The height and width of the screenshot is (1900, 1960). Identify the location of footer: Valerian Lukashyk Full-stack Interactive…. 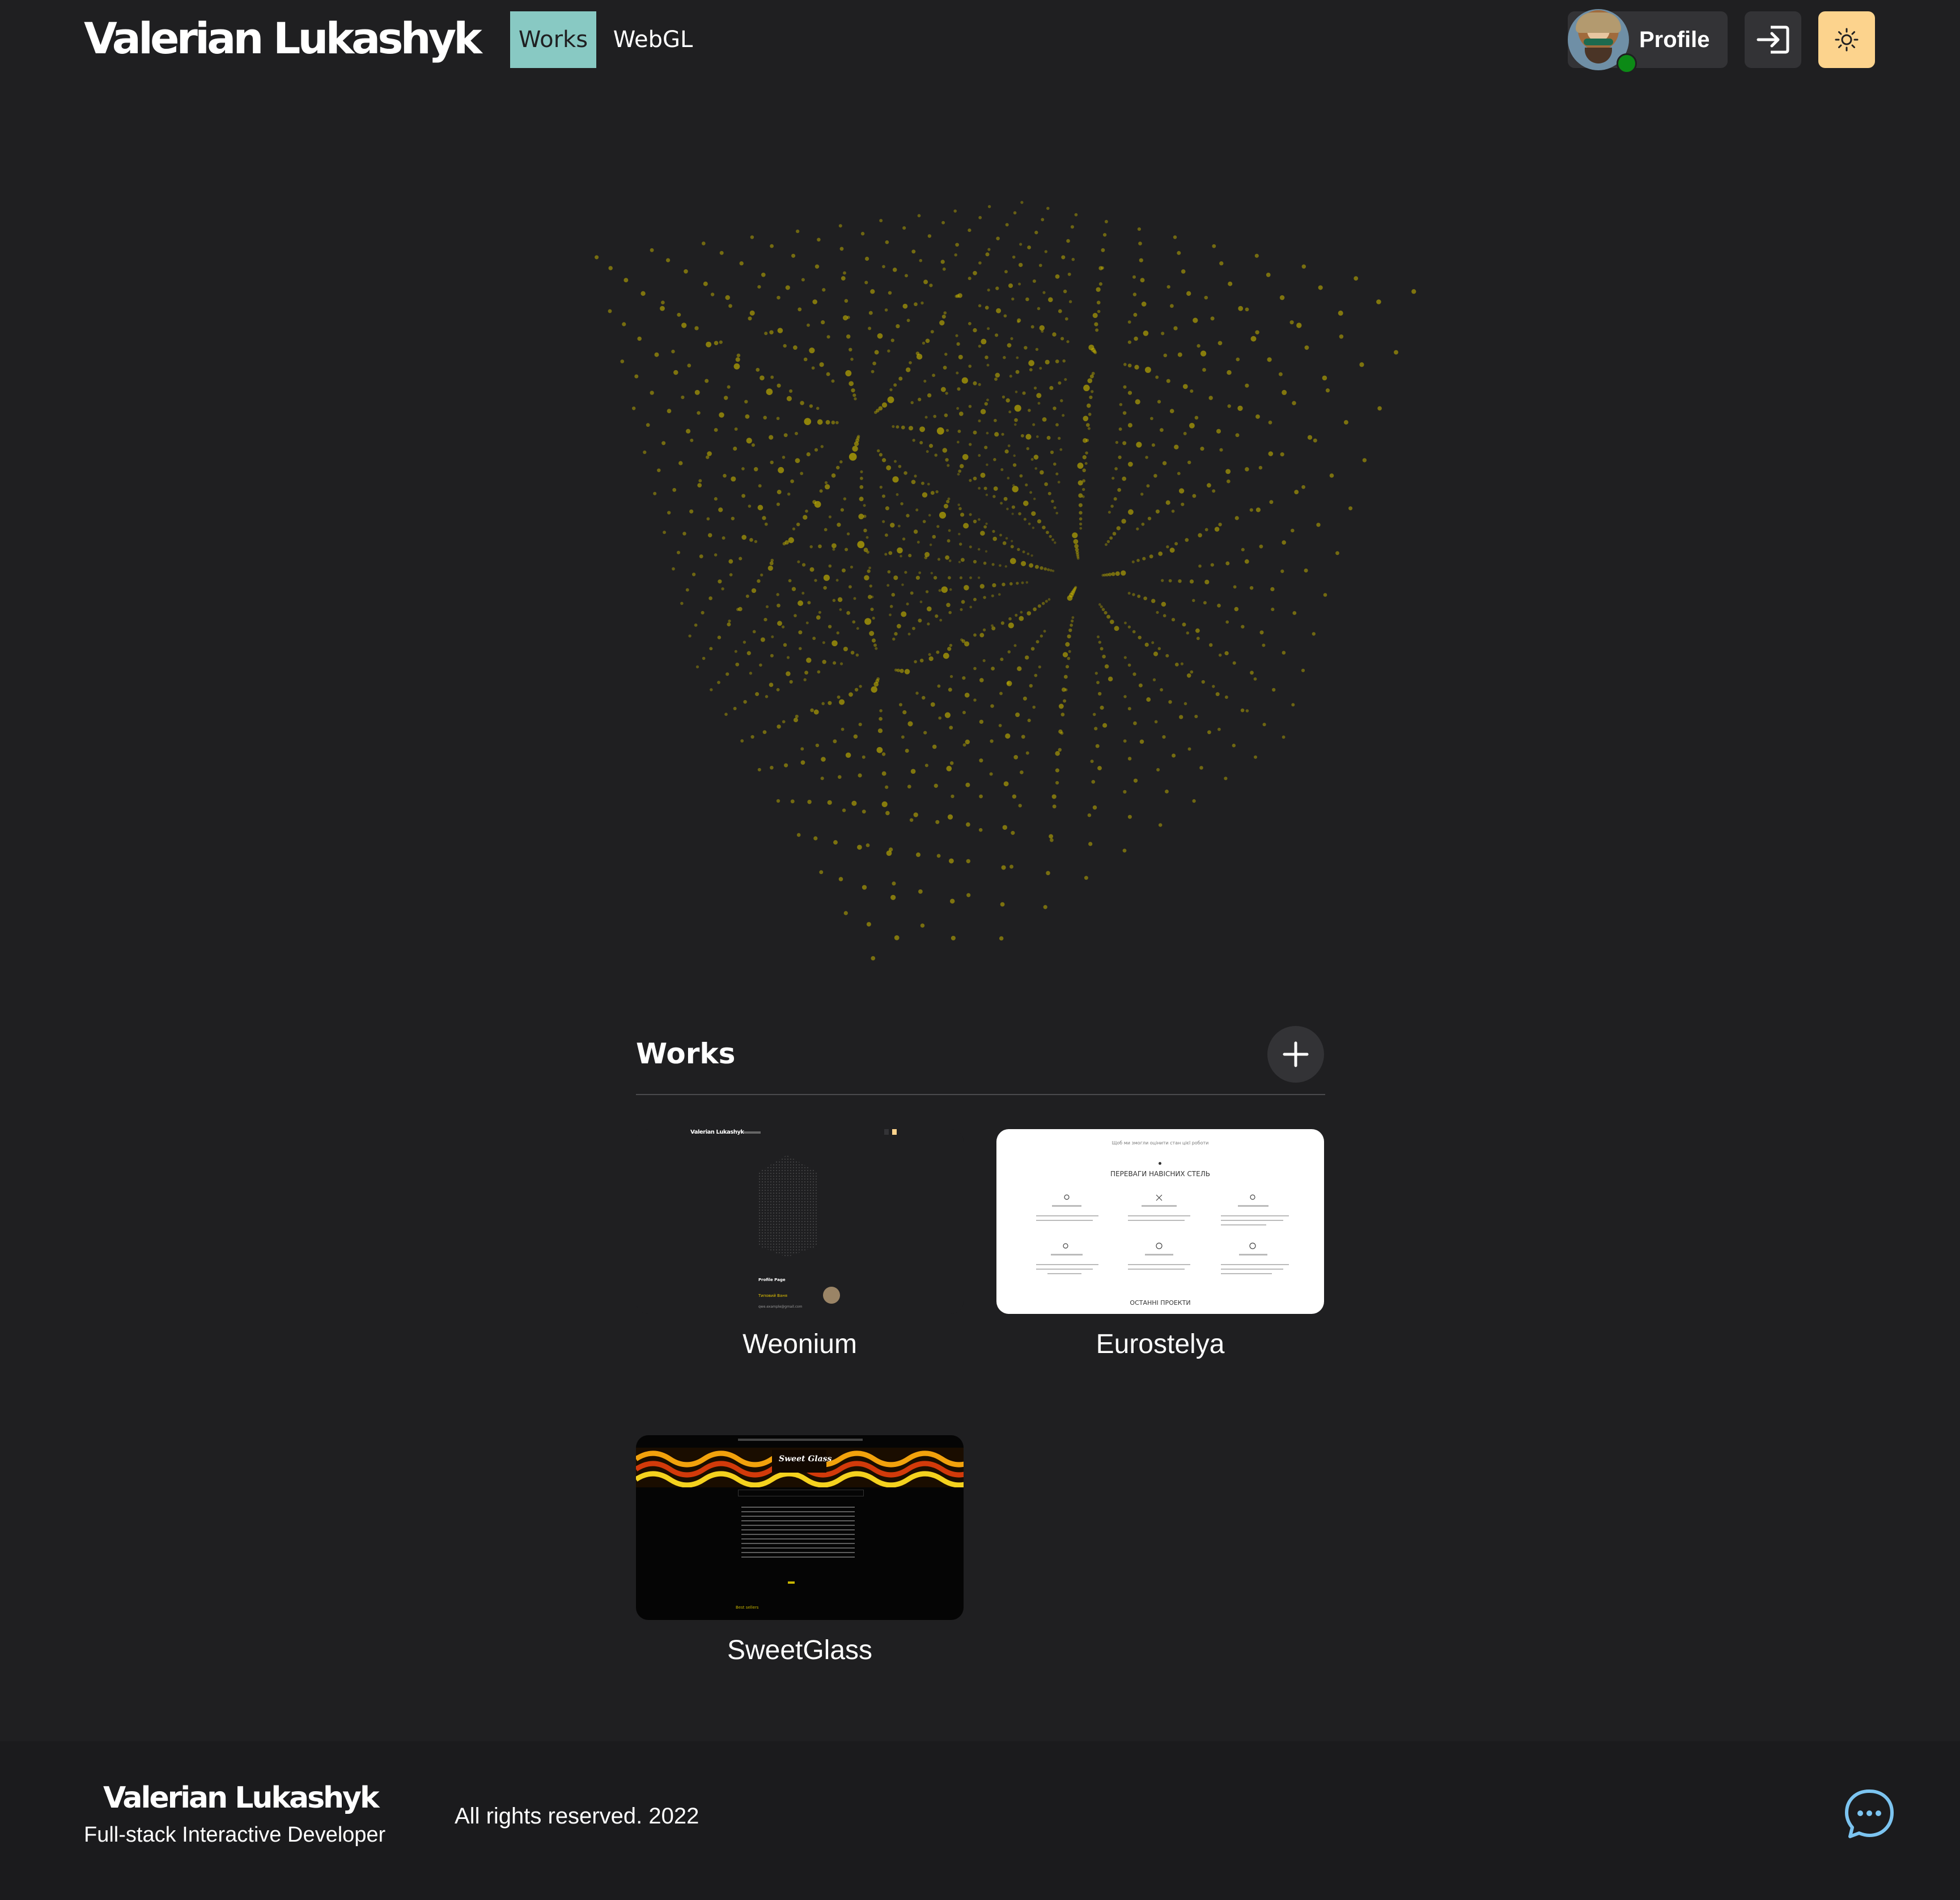
(980, 1821).